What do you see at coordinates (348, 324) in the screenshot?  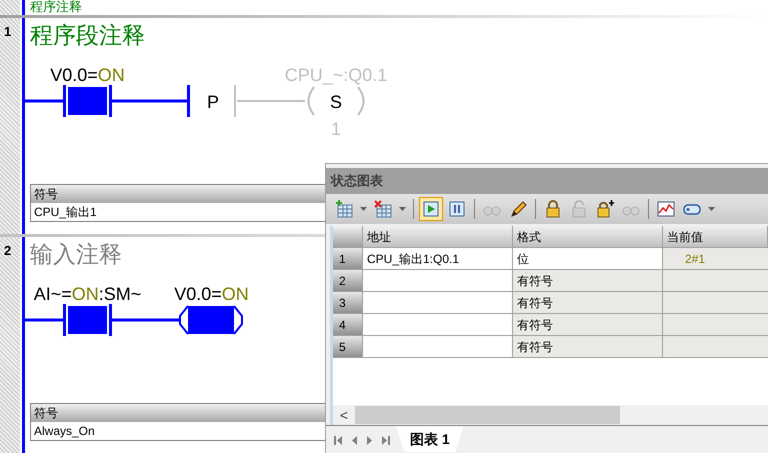 I see `row-header: 4` at bounding box center [348, 324].